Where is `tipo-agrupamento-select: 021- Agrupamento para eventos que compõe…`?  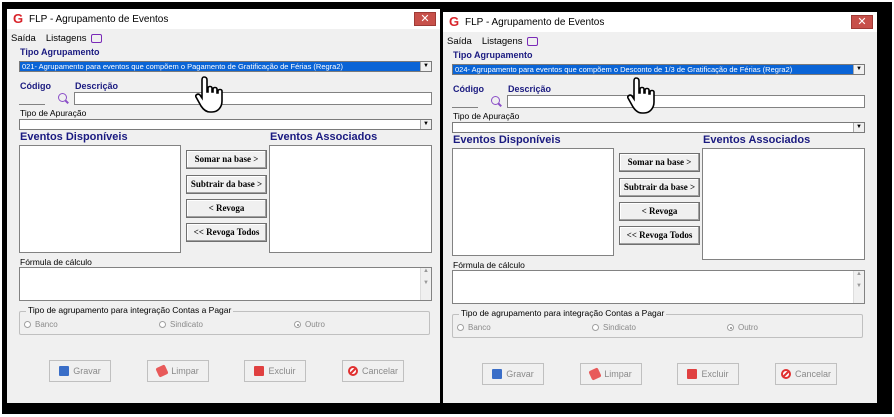
tipo-agrupamento-select: 021- Agrupamento para eventos que compõe… is located at coordinates (225, 66).